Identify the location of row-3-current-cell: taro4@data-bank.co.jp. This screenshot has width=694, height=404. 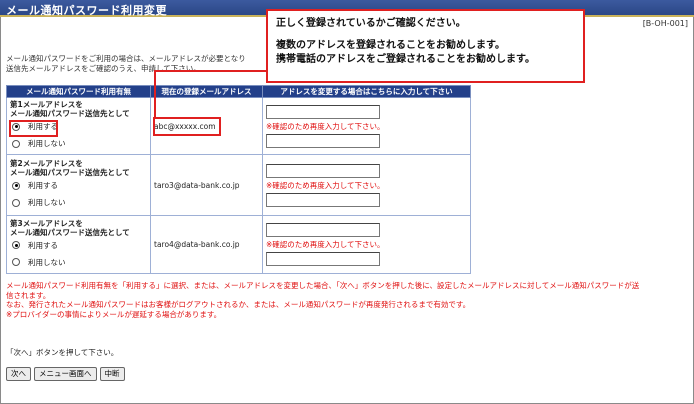
(206, 244).